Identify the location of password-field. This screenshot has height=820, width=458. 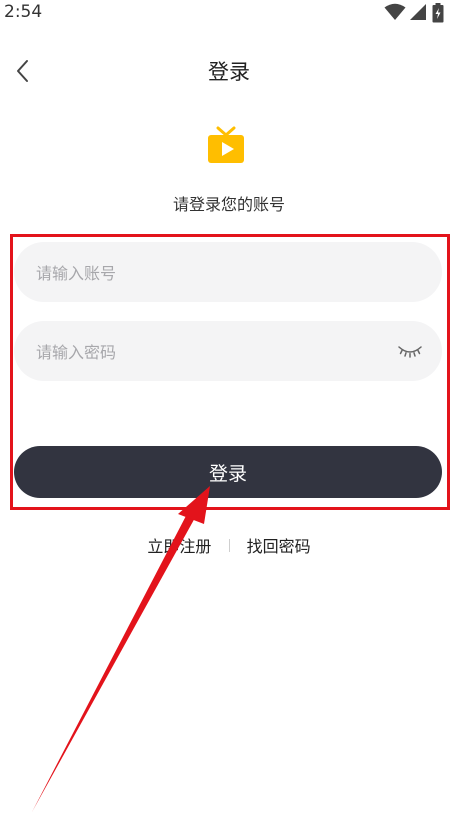
(228, 352).